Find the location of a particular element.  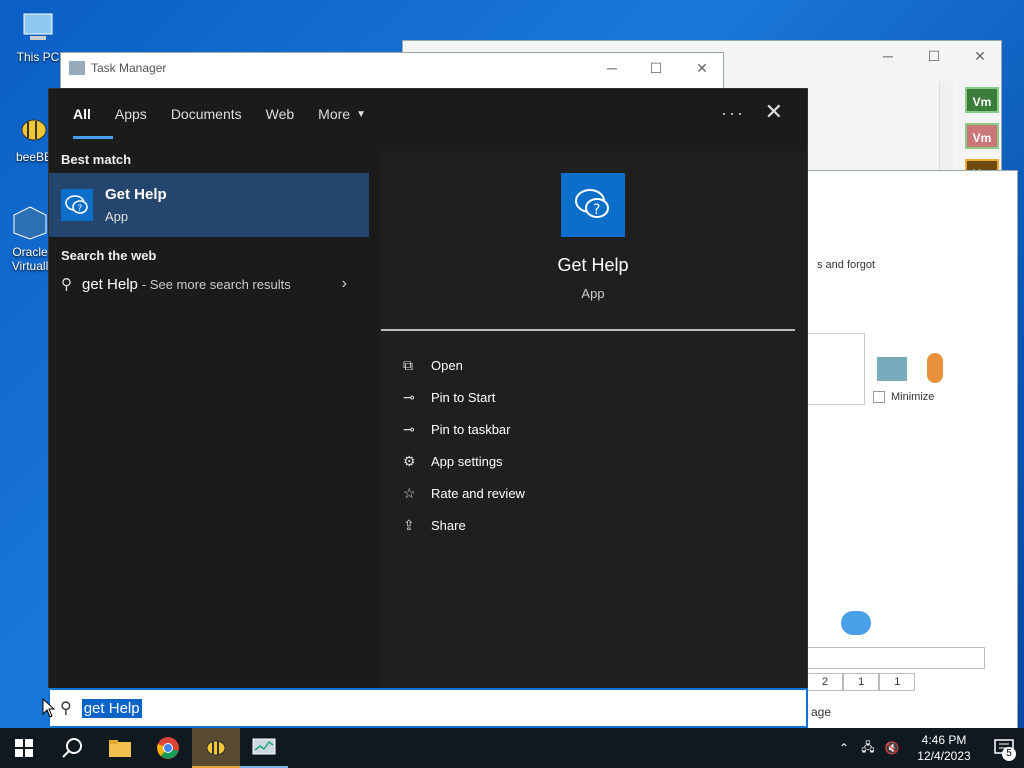

search-value: get Help is located at coordinates (111, 708).